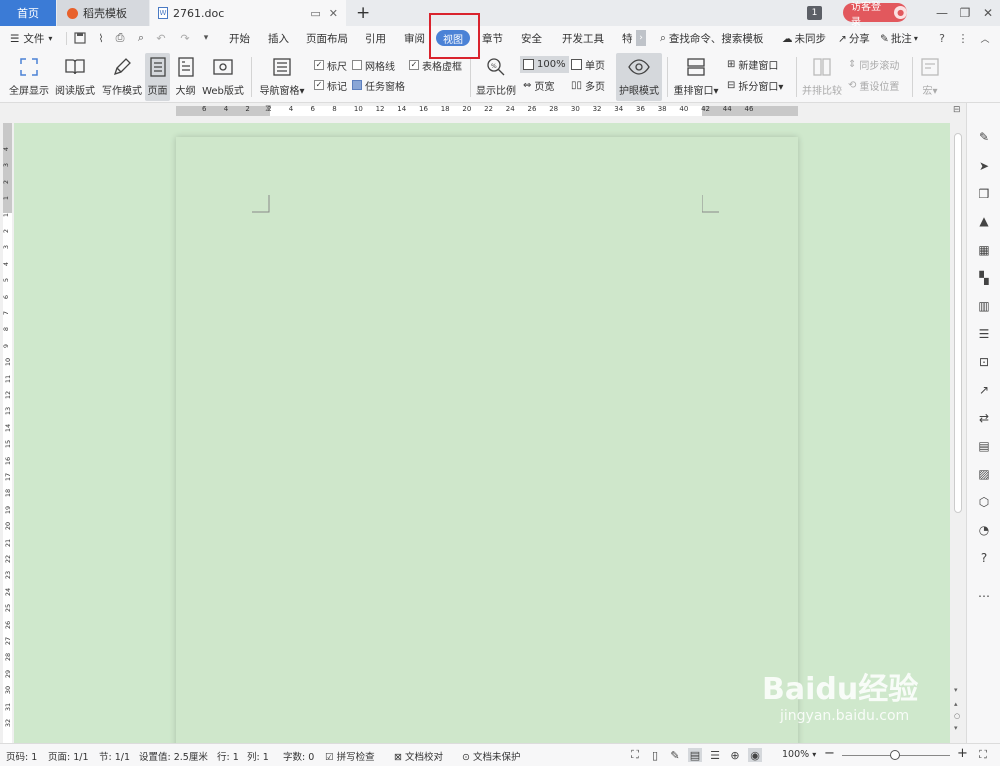 The image size is (1000, 766). Describe the element at coordinates (930, 77) in the screenshot. I see `macro-button: 宏▾` at that location.